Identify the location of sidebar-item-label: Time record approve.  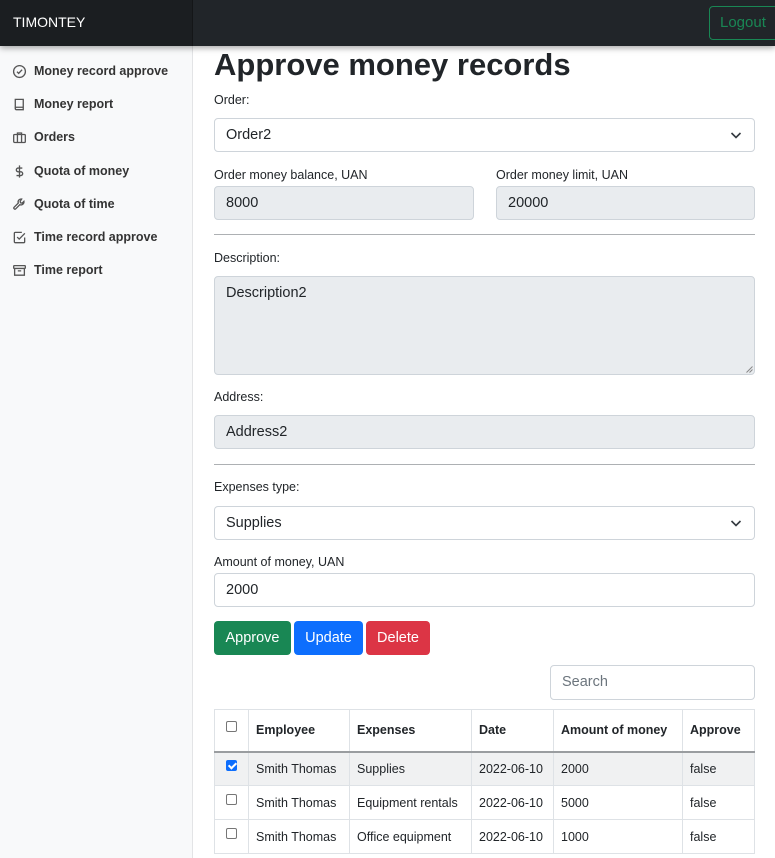
(96, 237).